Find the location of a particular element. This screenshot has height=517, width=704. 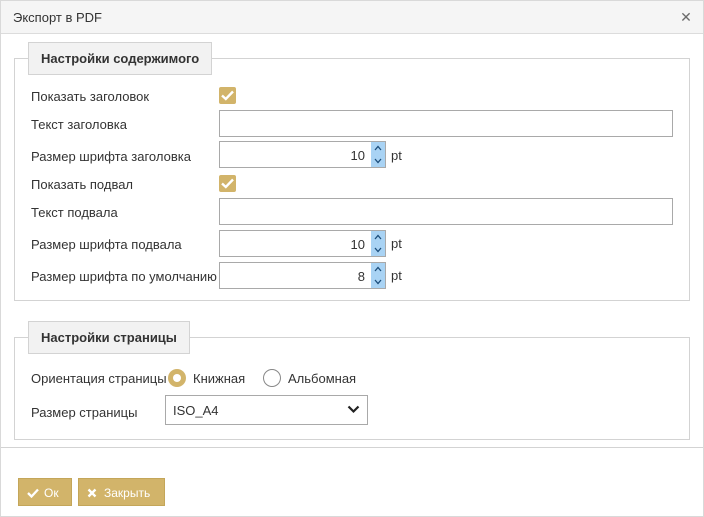

header-font-size-unit: pt is located at coordinates (396, 155).